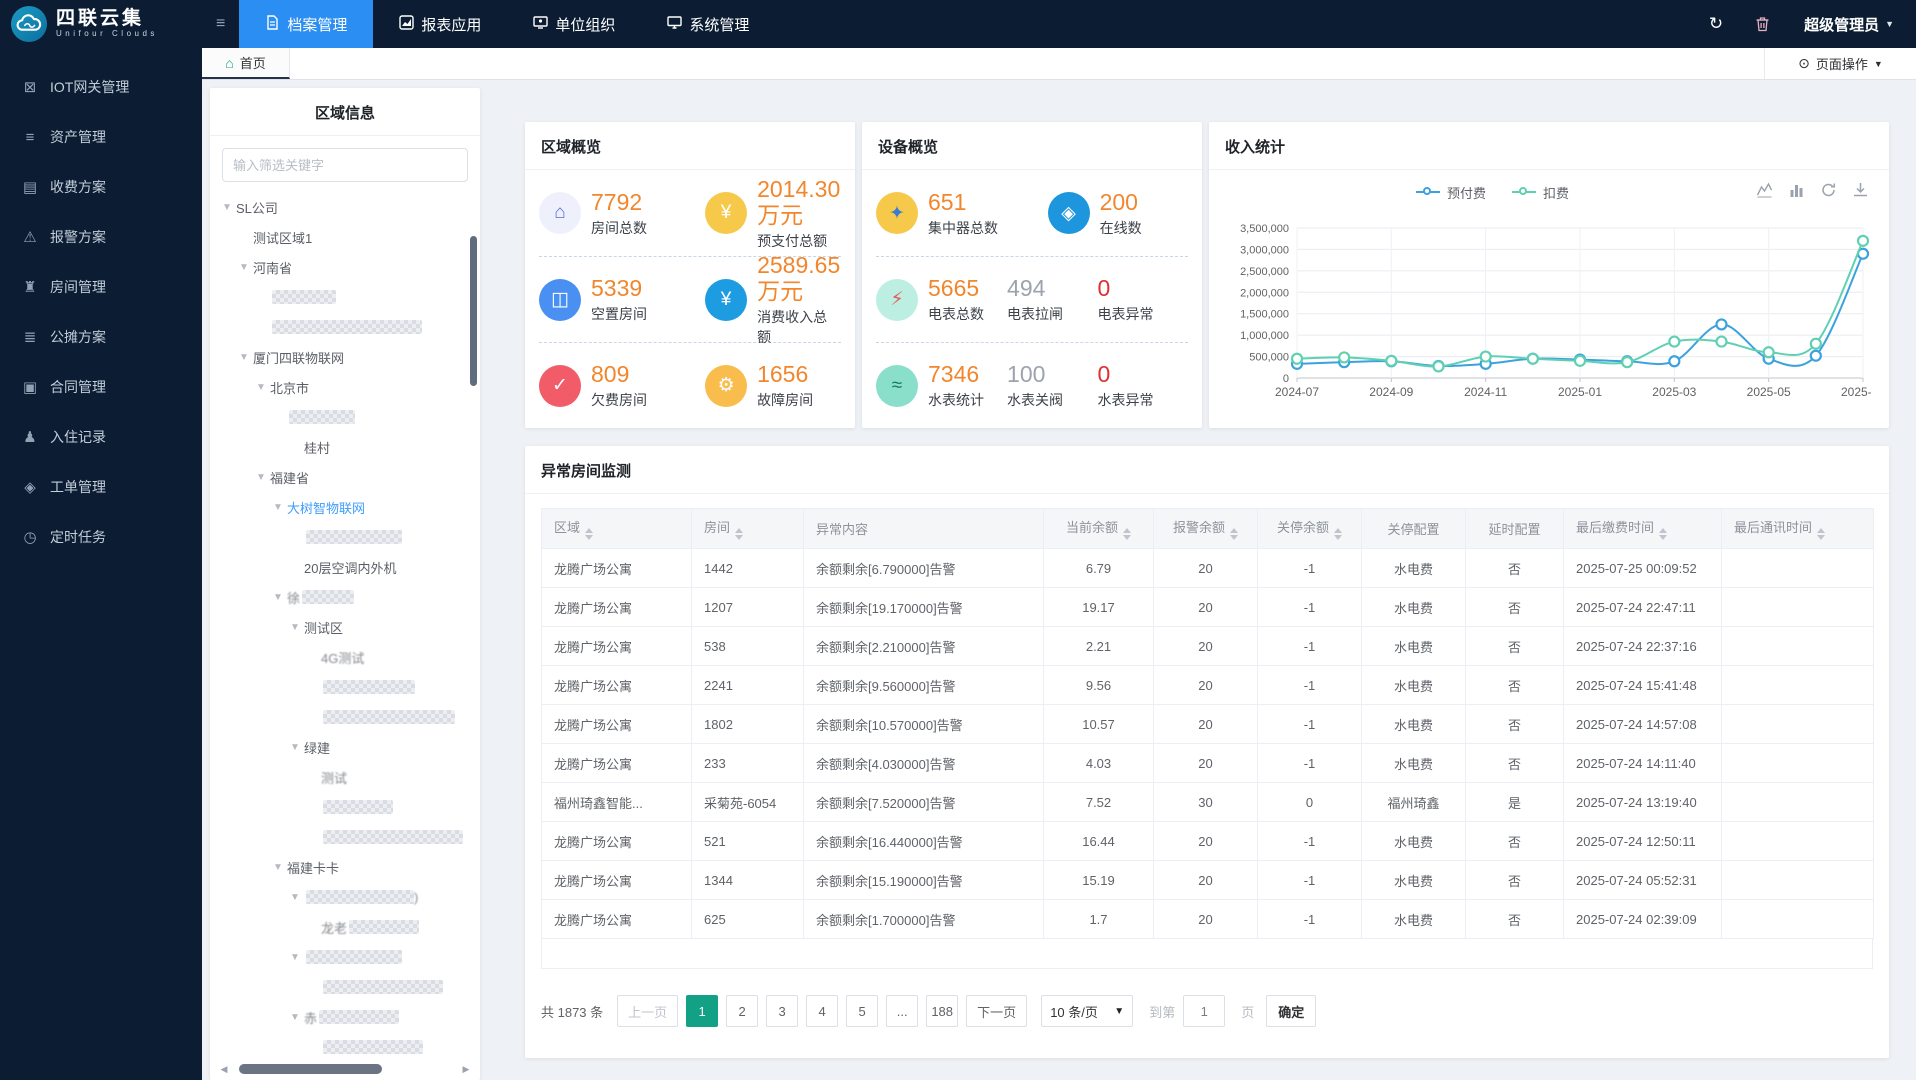  What do you see at coordinates (473, 311) in the screenshot?
I see `tree-vertical-scrollbar` at bounding box center [473, 311].